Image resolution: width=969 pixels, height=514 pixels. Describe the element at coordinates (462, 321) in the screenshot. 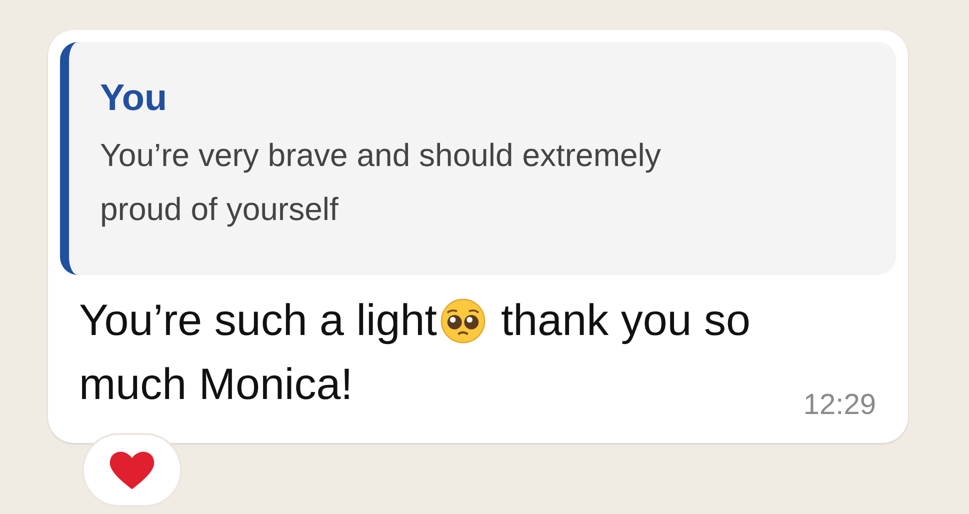

I see `pleading-face-icon` at that location.